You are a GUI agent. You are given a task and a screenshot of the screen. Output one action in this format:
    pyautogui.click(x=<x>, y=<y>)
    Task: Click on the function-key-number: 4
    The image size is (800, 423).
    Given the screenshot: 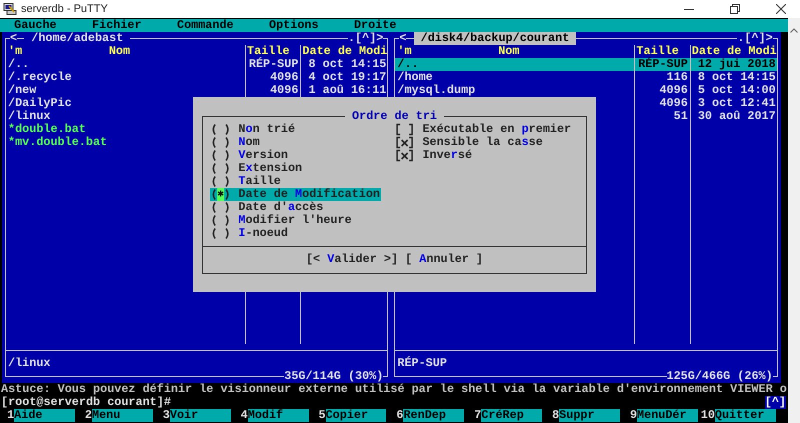 What is the action you would take?
    pyautogui.click(x=244, y=415)
    